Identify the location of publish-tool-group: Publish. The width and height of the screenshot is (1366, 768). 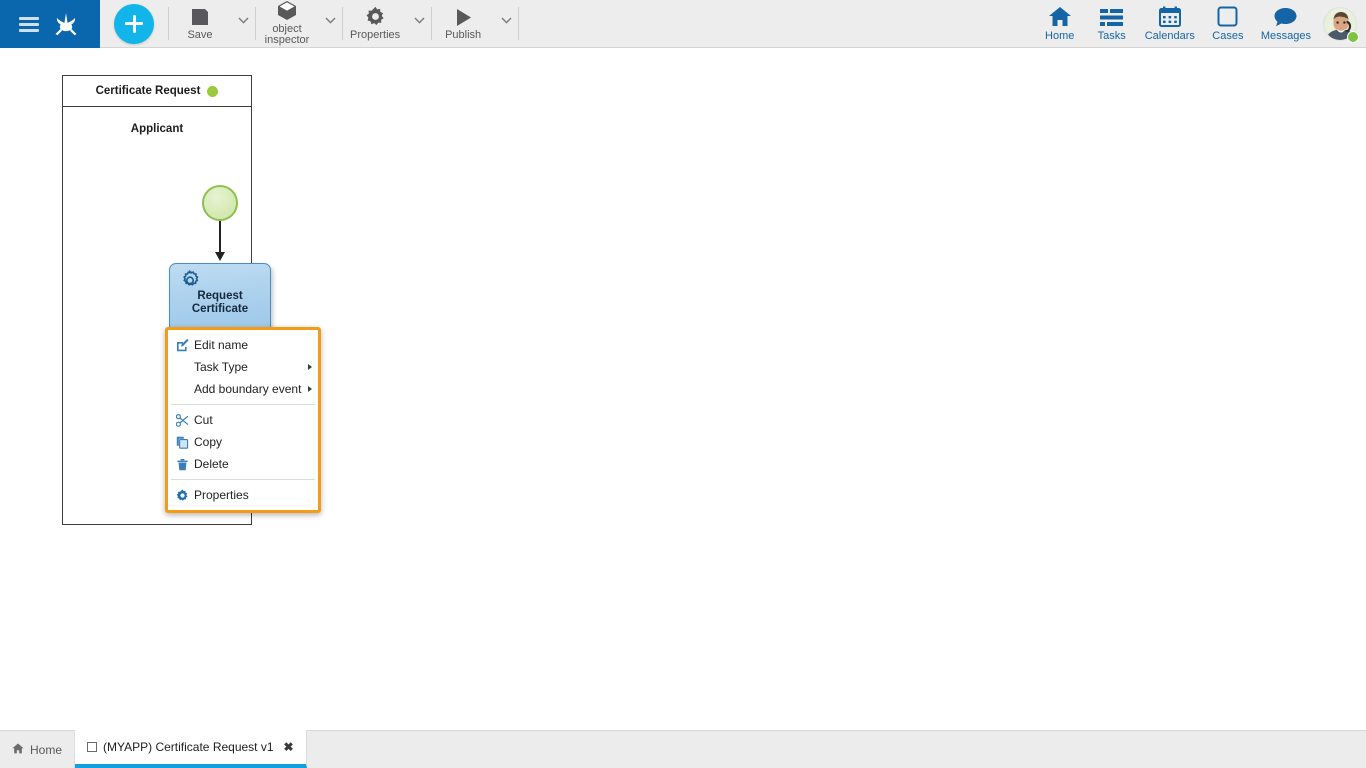
(475, 23).